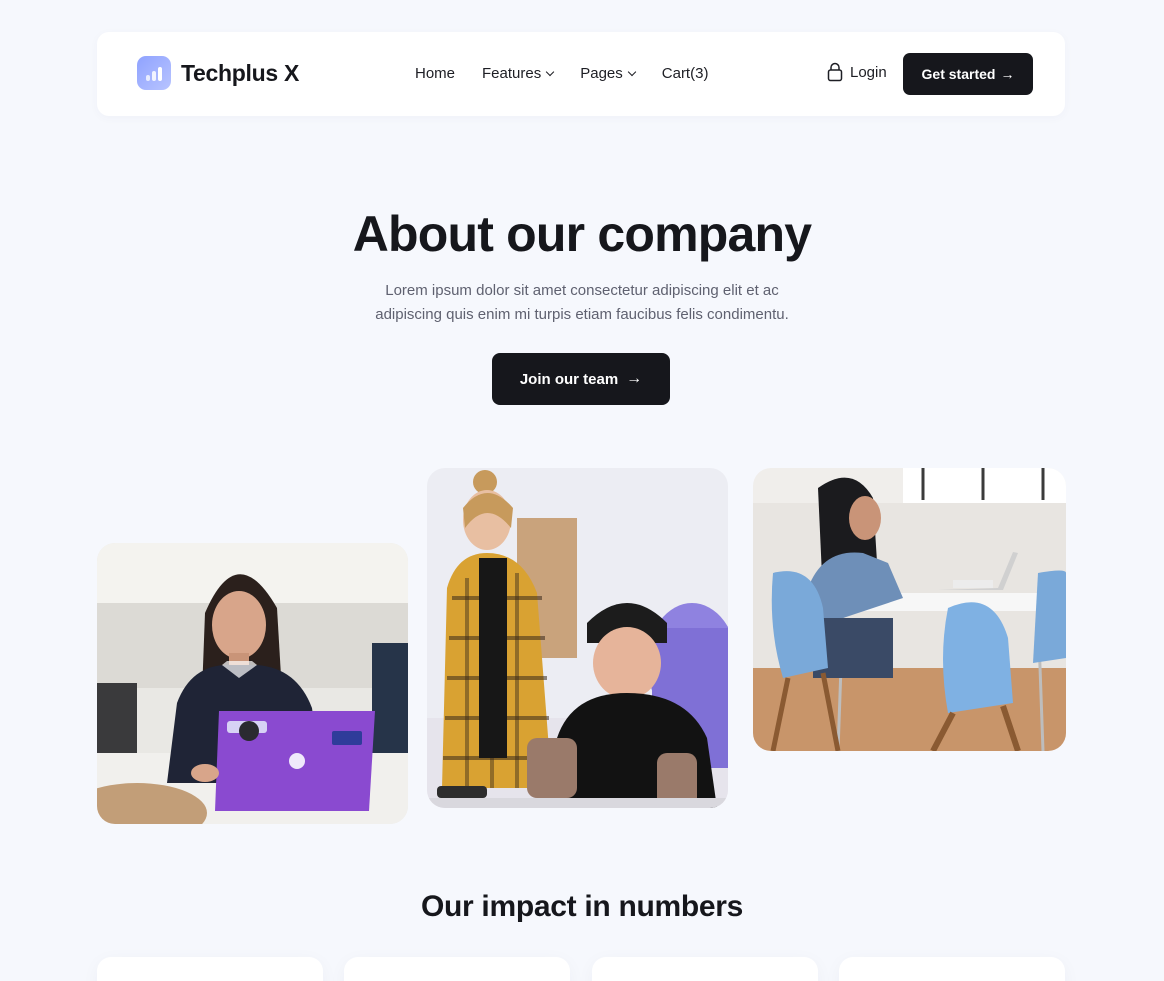 The width and height of the screenshot is (1164, 981). I want to click on nav-cart-label: Cart(3), so click(685, 73).